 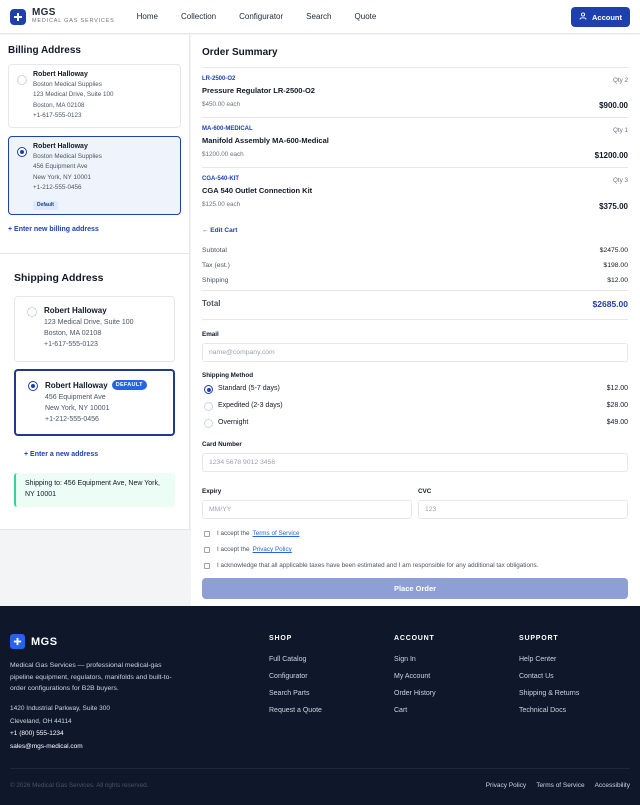 I want to click on privacy-checkbox-row: I accept the Privacy Policy, so click(x=415, y=549).